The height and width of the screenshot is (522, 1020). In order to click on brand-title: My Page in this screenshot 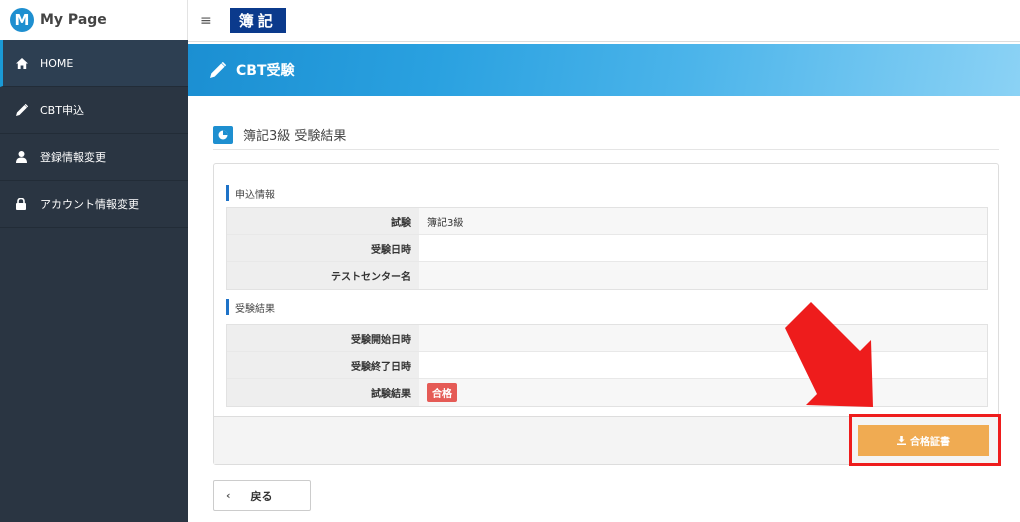, I will do `click(73, 20)`.